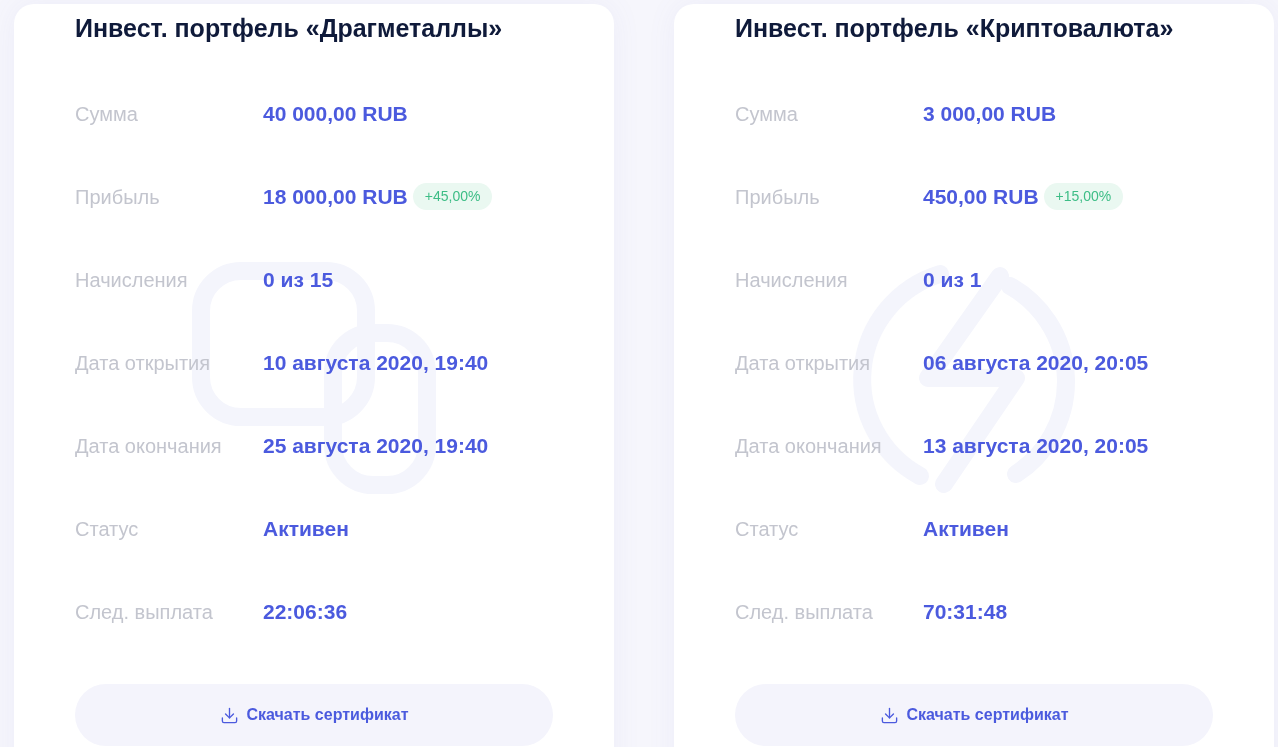 The height and width of the screenshot is (747, 1278). Describe the element at coordinates (955, 28) in the screenshot. I see `portfolio-title: Инвест. портфель «Криптовалюта»` at that location.